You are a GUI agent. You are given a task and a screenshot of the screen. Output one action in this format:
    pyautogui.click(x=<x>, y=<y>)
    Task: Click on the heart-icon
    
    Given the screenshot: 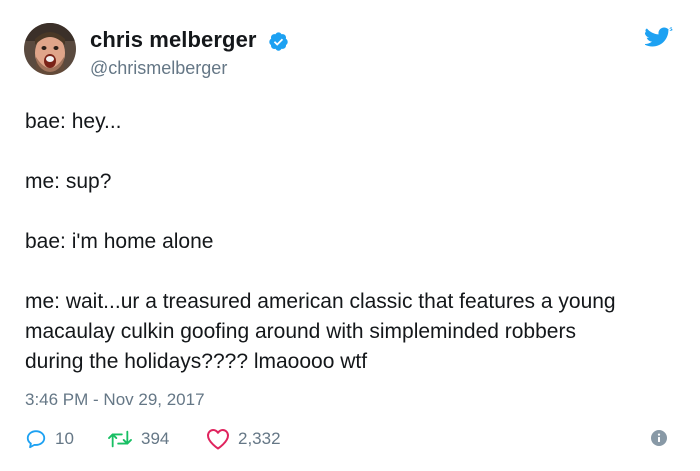 What is the action you would take?
    pyautogui.click(x=218, y=439)
    